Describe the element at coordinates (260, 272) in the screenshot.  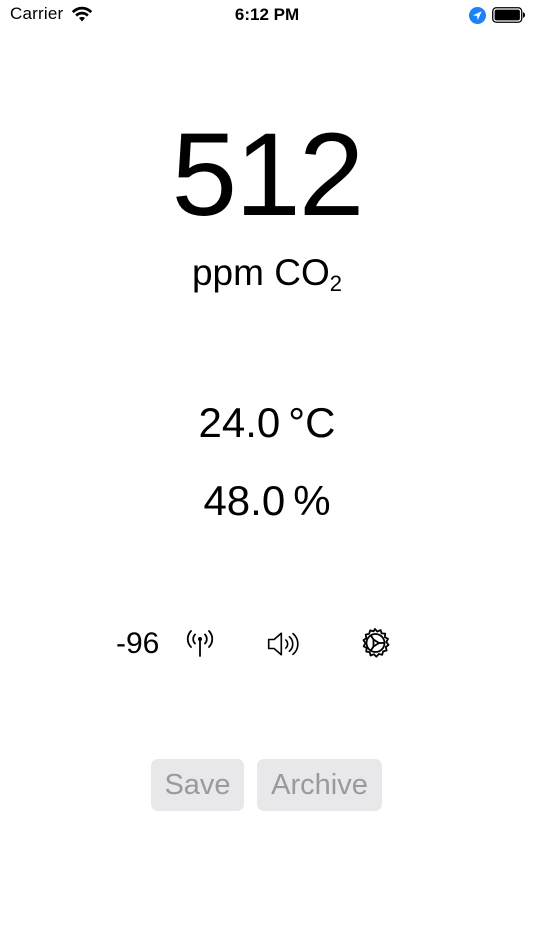
I see `co2-unit-text: ppm CO` at that location.